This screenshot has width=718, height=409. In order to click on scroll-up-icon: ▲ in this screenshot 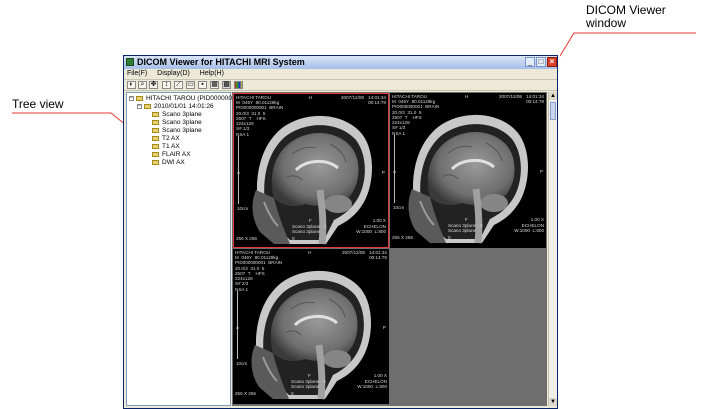, I will do `click(553, 96)`.